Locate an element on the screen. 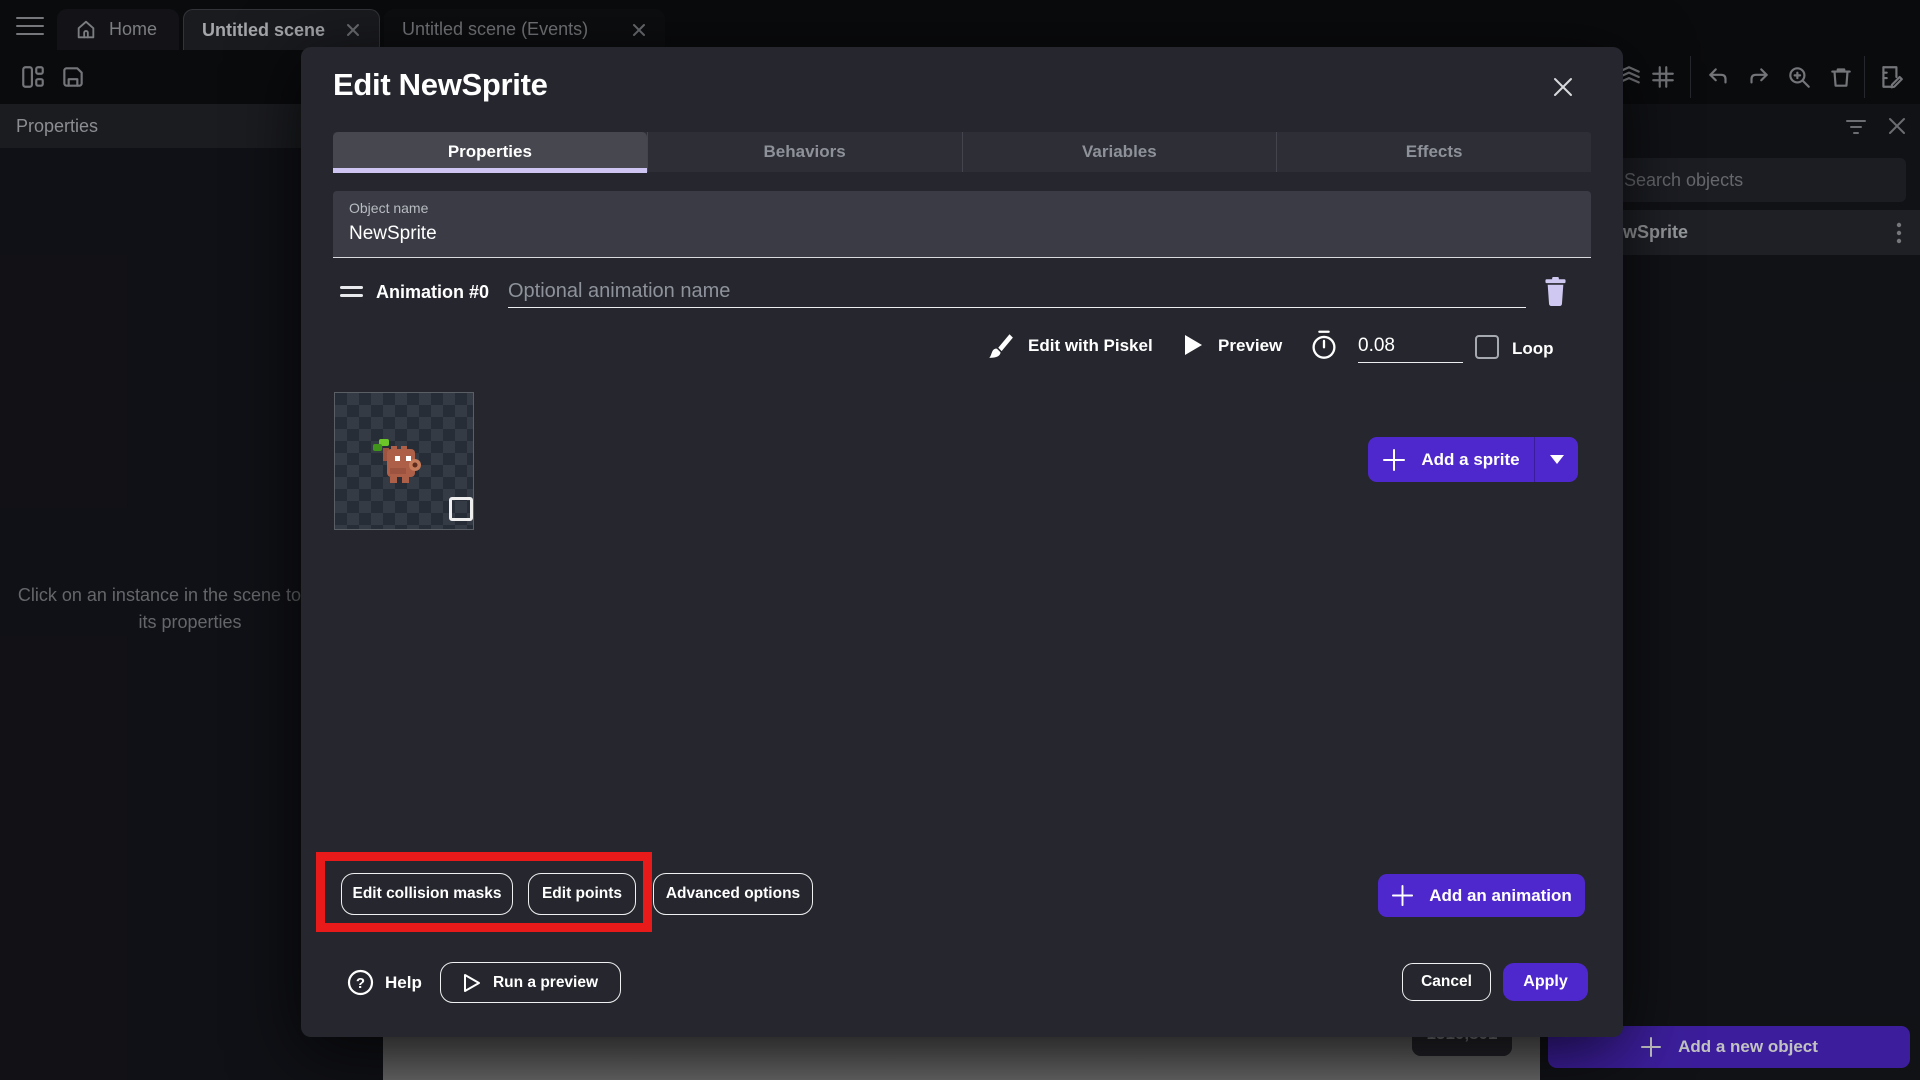  tab-effects: Effects is located at coordinates (1433, 152).